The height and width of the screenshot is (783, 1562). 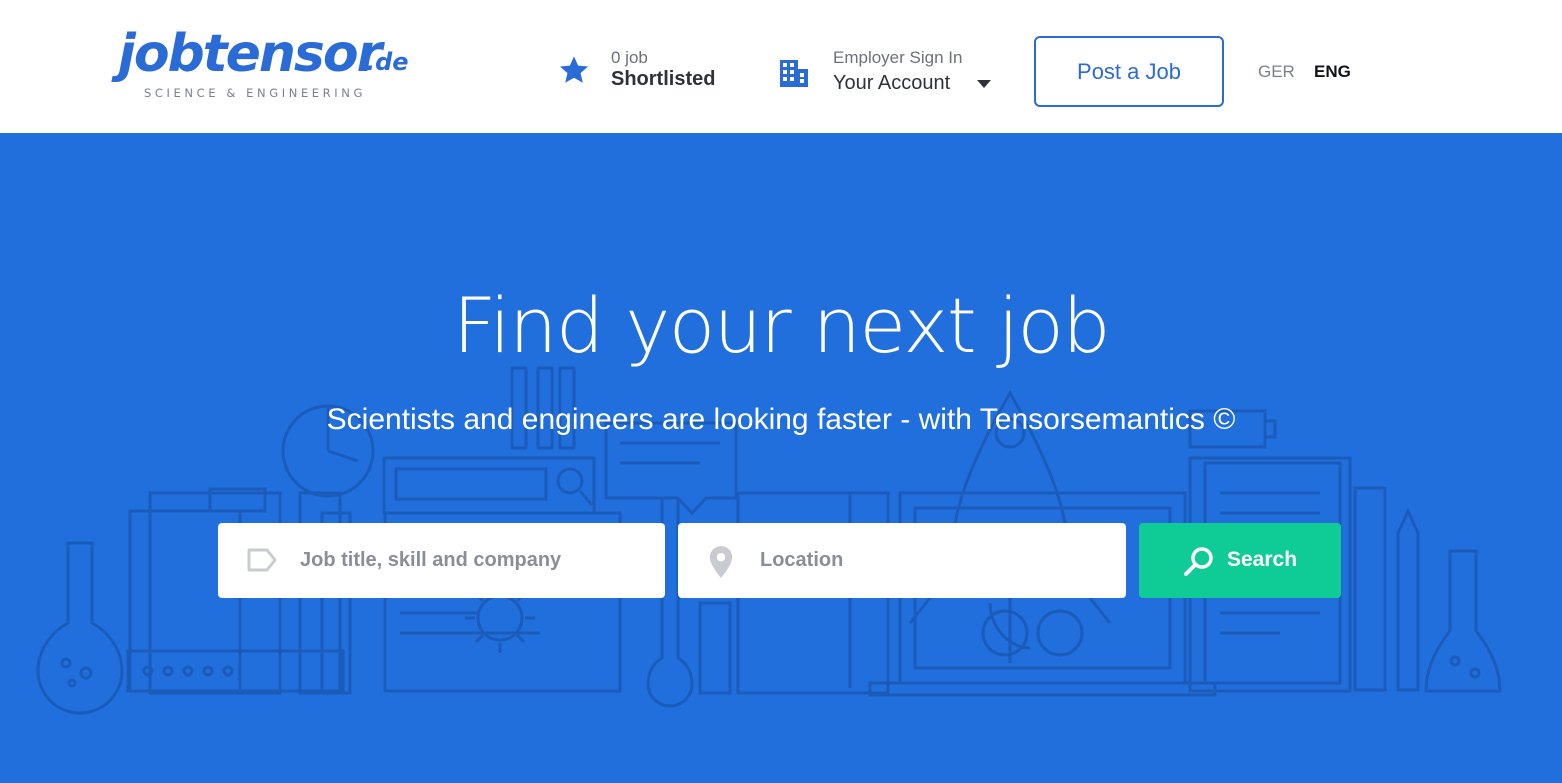 What do you see at coordinates (629, 57) in the screenshot?
I see `shortlist-count: 0 job` at bounding box center [629, 57].